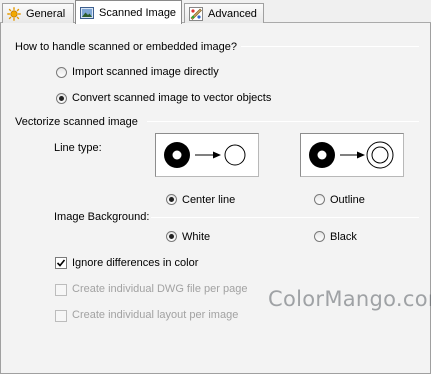 The image size is (431, 374). What do you see at coordinates (135, 263) in the screenshot?
I see `ignore-color-label: Ignore differences in color` at bounding box center [135, 263].